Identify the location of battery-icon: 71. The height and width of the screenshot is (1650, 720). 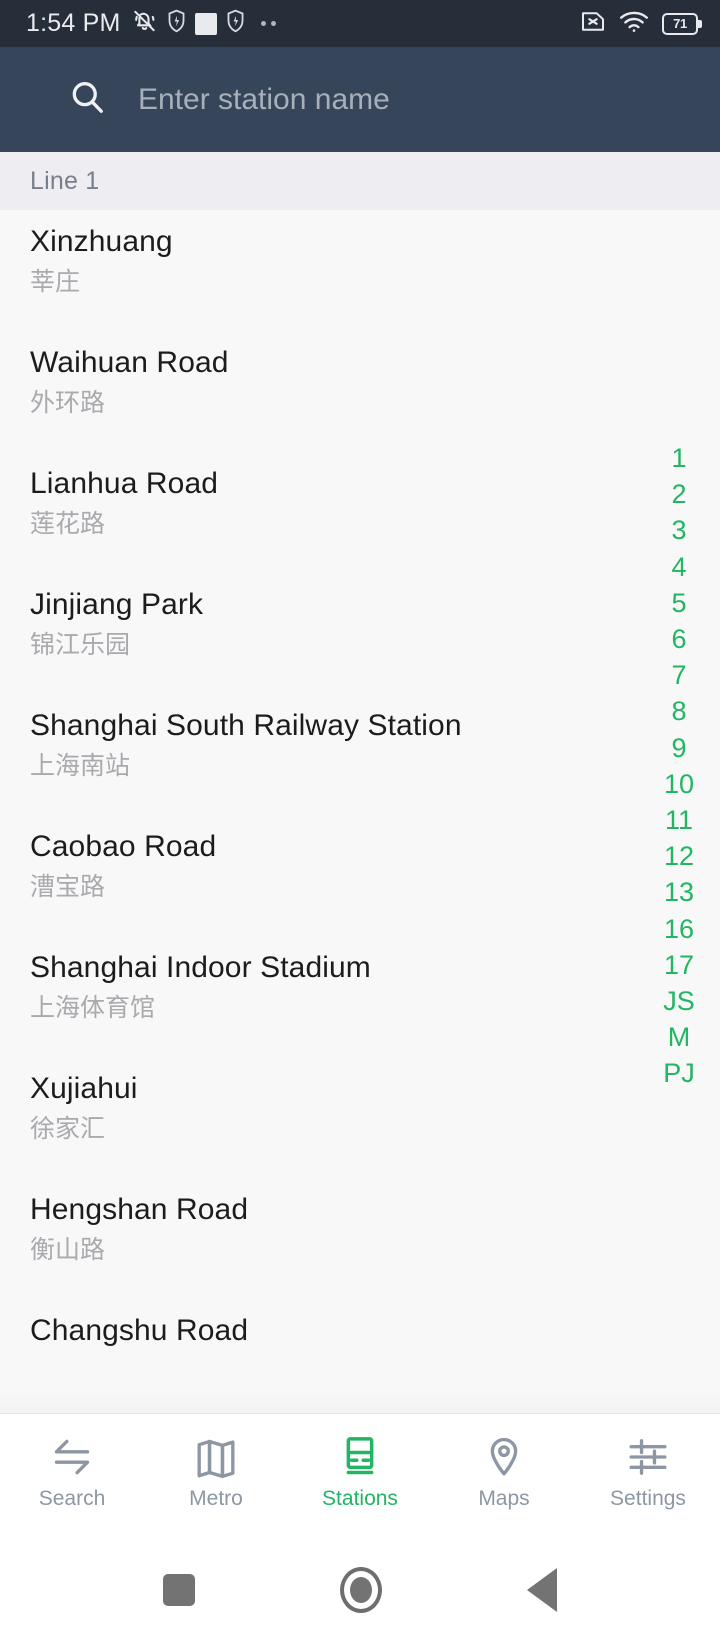
(682, 23).